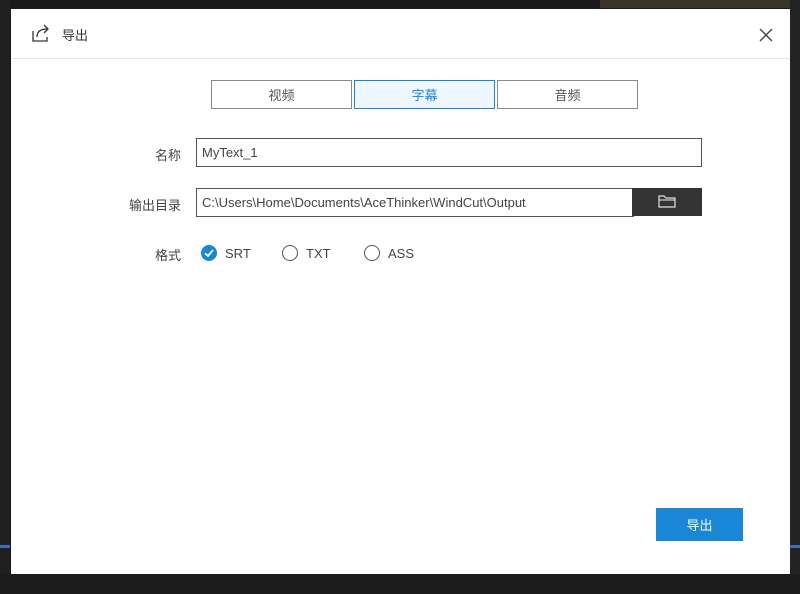  Describe the element at coordinates (167, 256) in the screenshot. I see `format-label: 格式` at that location.